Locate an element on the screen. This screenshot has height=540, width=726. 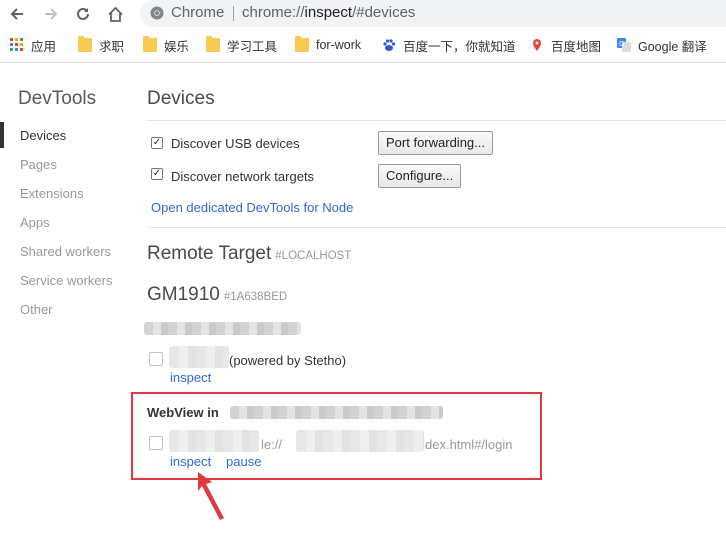
bookmark-google-translate: G Google 翻译 is located at coordinates (662, 45).